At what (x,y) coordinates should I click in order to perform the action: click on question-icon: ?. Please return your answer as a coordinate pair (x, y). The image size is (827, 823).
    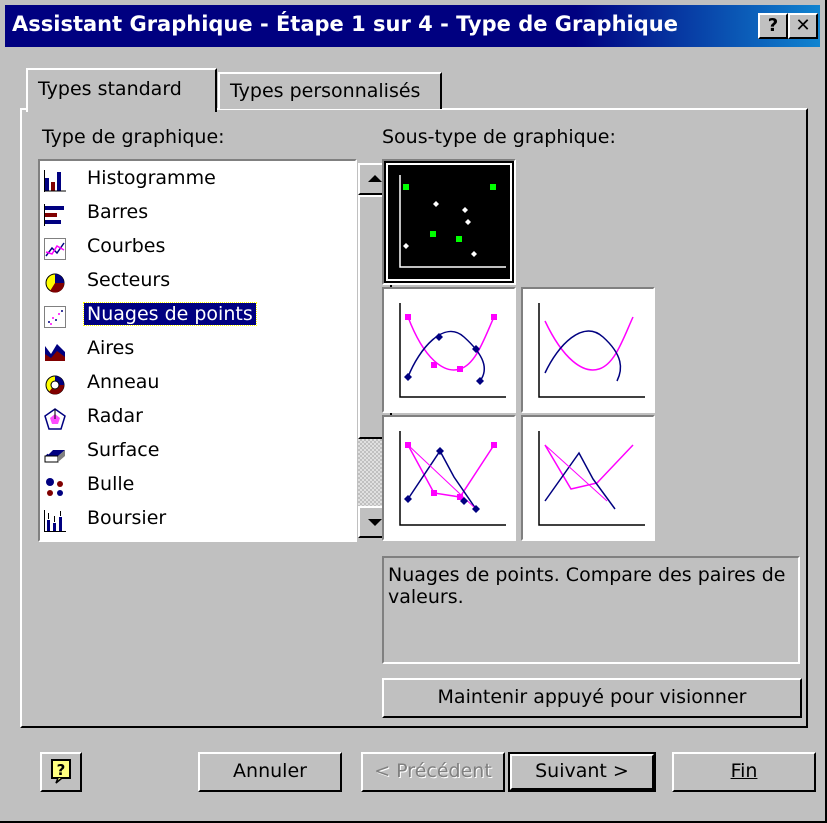
    Looking at the image, I should click on (773, 25).